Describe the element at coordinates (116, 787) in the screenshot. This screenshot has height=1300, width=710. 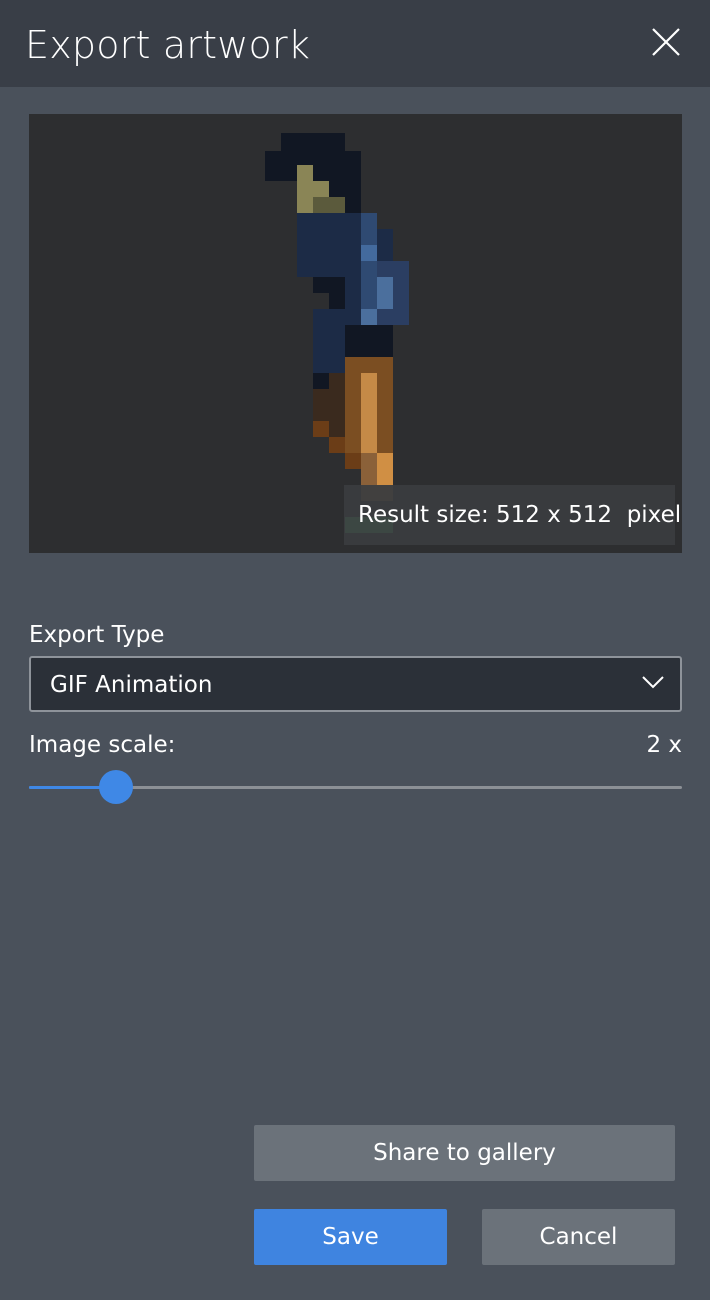
I see `slider-thumb` at that location.